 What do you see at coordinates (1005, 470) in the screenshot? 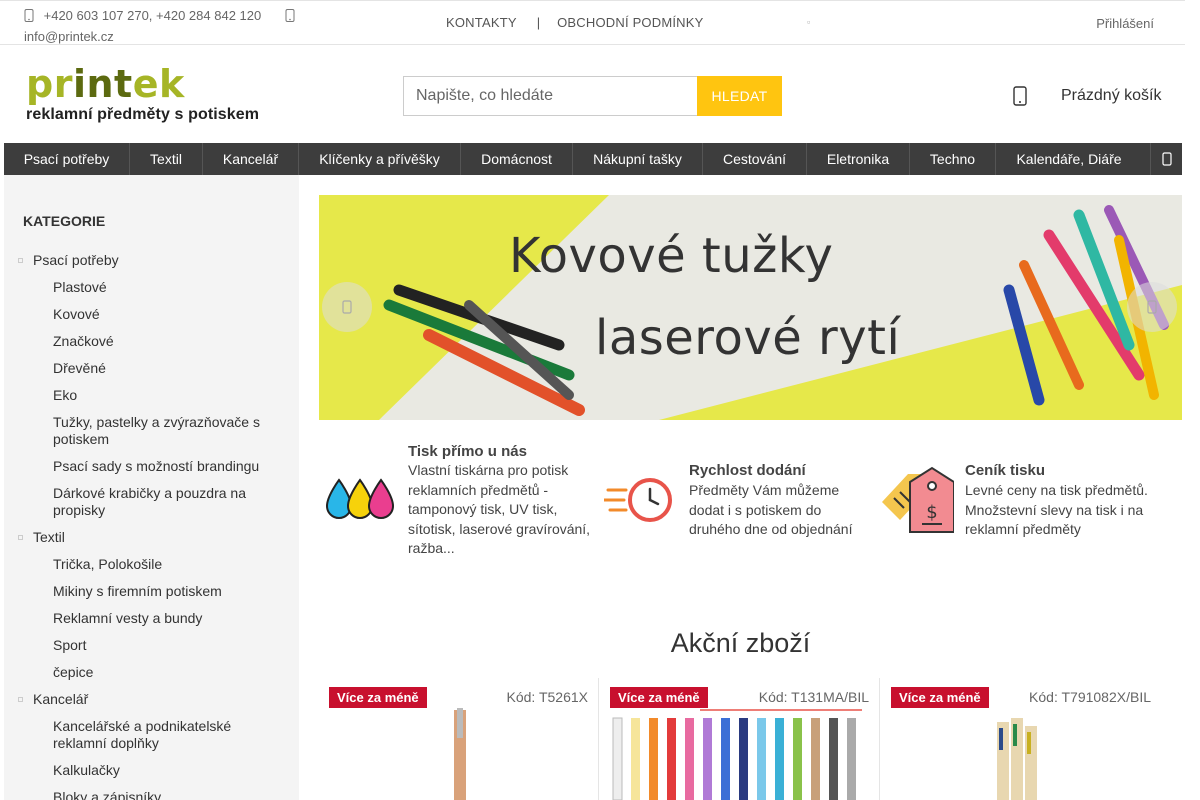
I see `feature-title: Ceník tisku` at bounding box center [1005, 470].